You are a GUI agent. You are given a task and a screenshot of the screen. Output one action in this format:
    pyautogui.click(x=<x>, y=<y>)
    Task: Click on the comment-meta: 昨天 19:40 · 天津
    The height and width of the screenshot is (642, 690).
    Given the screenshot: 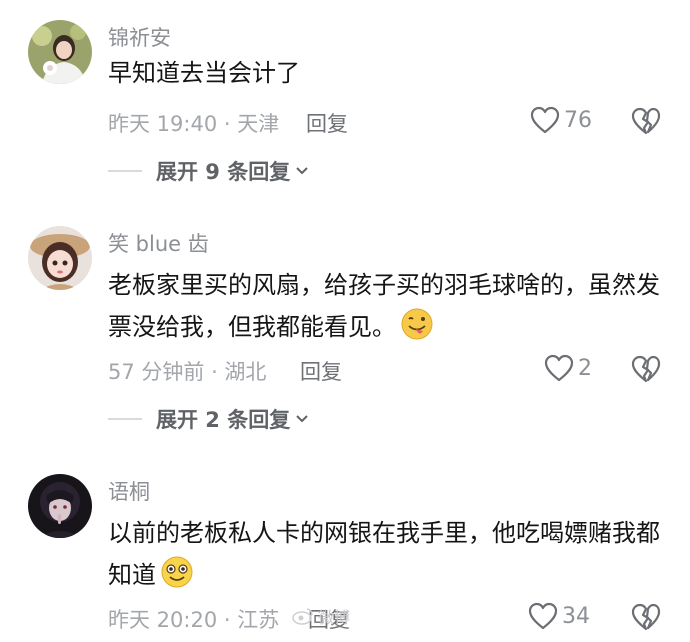 What is the action you would take?
    pyautogui.click(x=194, y=124)
    